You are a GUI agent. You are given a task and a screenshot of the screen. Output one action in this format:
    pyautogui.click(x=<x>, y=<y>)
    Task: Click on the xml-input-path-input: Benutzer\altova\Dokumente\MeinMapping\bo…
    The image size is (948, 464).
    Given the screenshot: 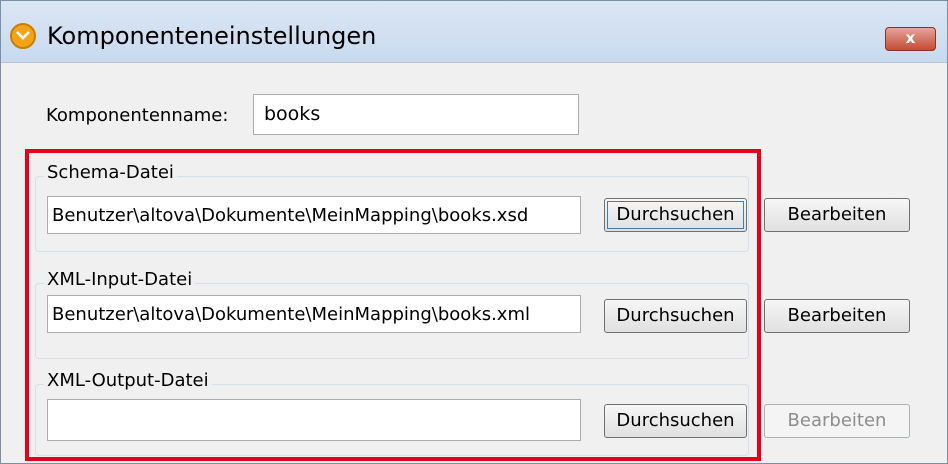 What is the action you would take?
    pyautogui.click(x=314, y=314)
    